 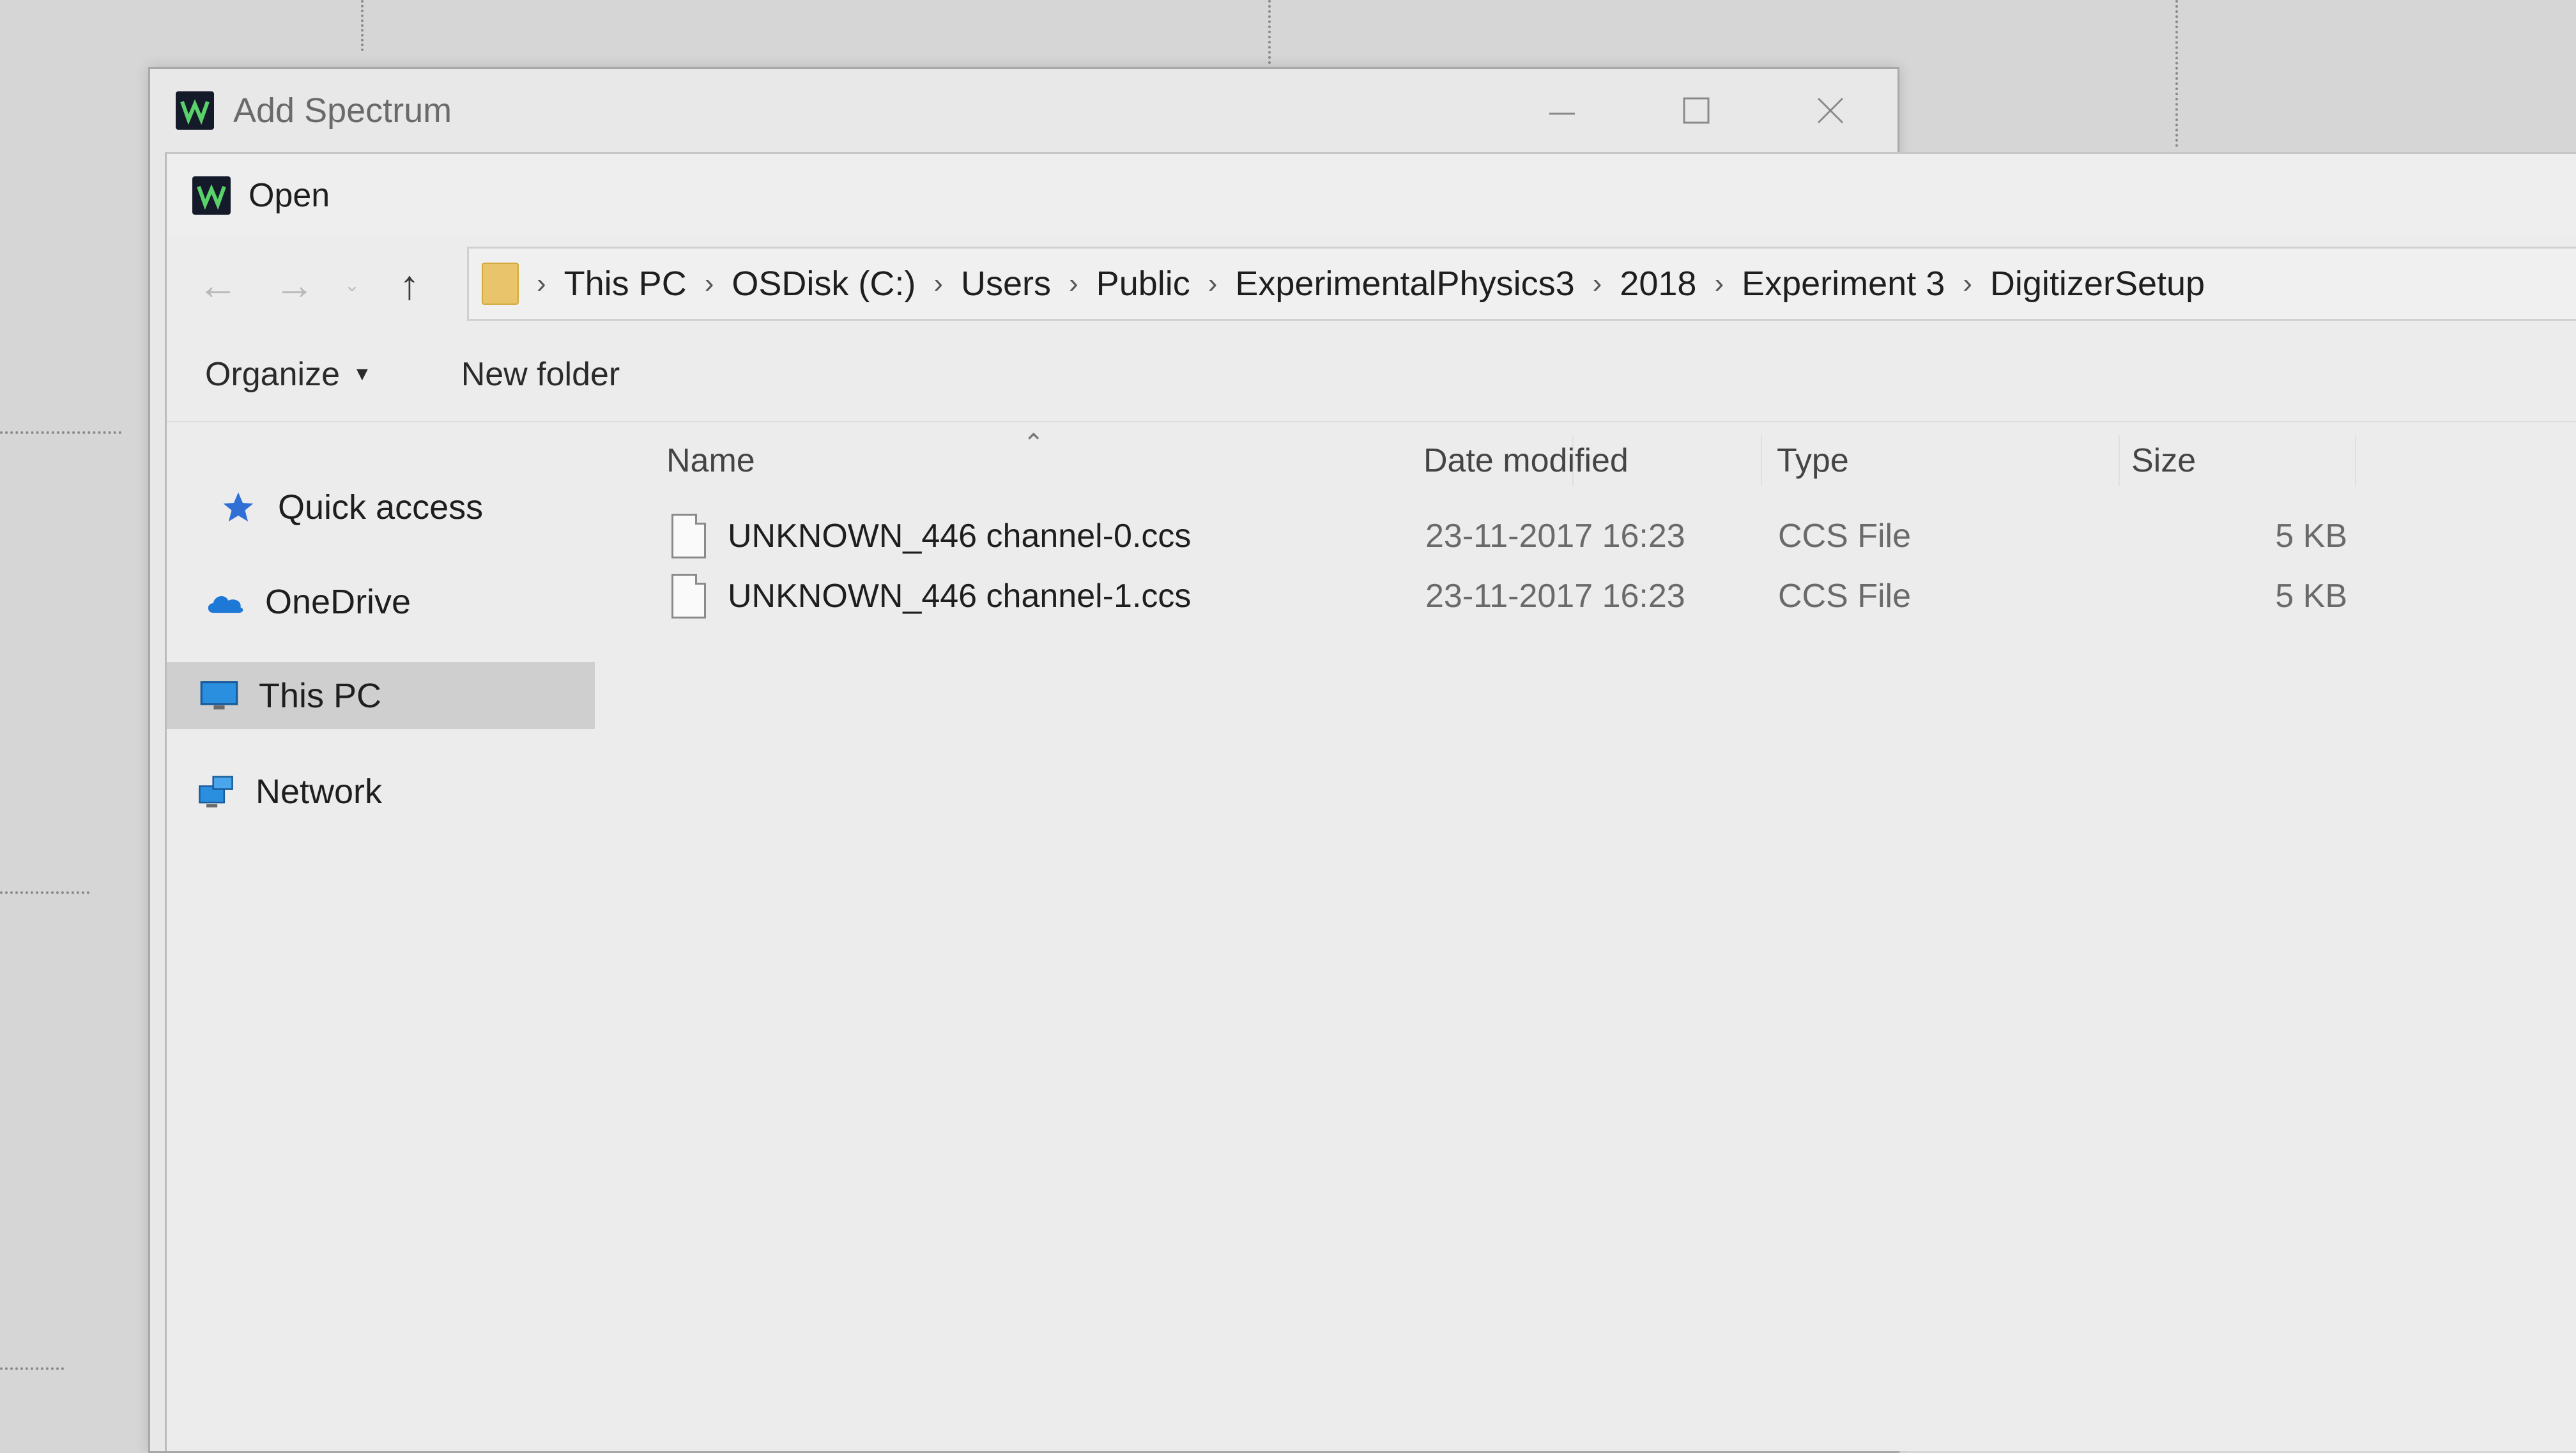 What do you see at coordinates (238, 507) in the screenshot?
I see `star-icon` at bounding box center [238, 507].